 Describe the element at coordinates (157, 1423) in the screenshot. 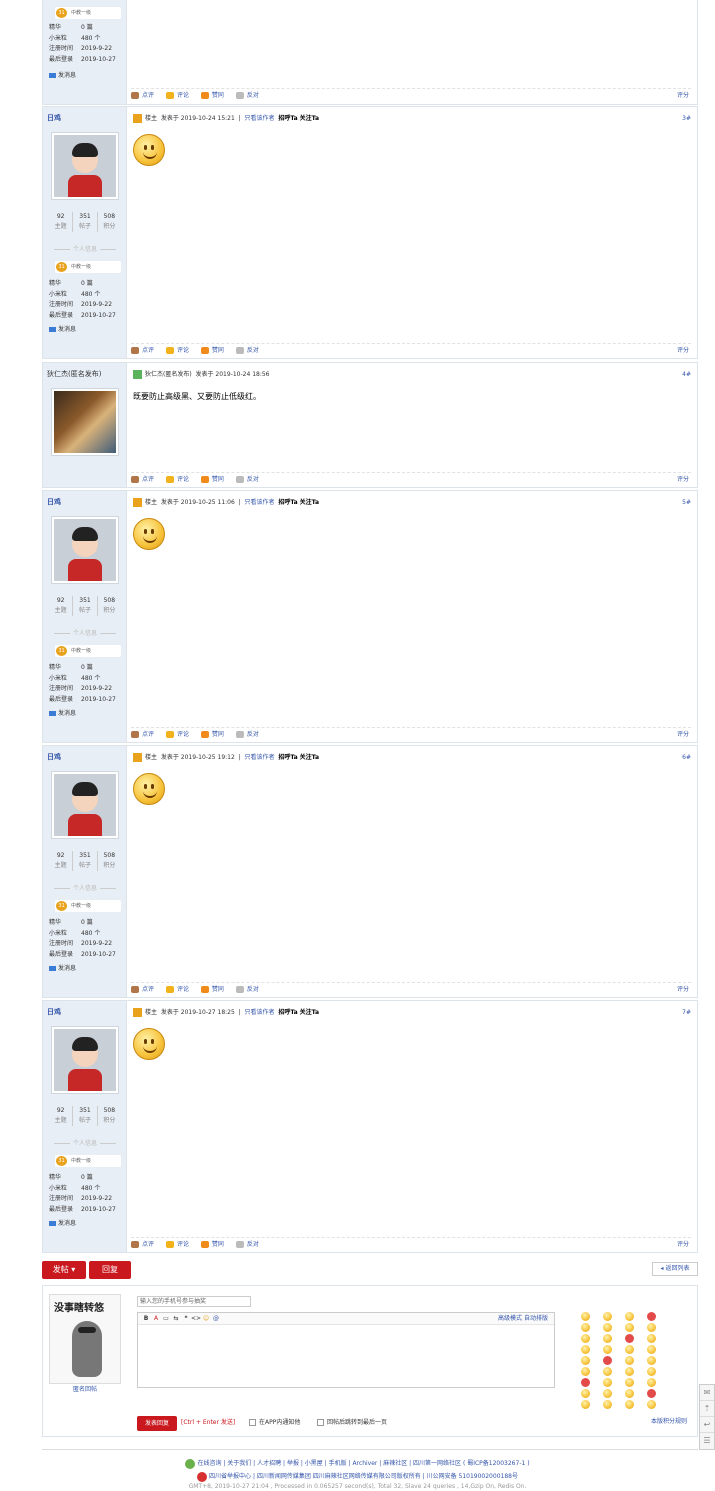

I see `submit-reply-button: 发表回复` at that location.